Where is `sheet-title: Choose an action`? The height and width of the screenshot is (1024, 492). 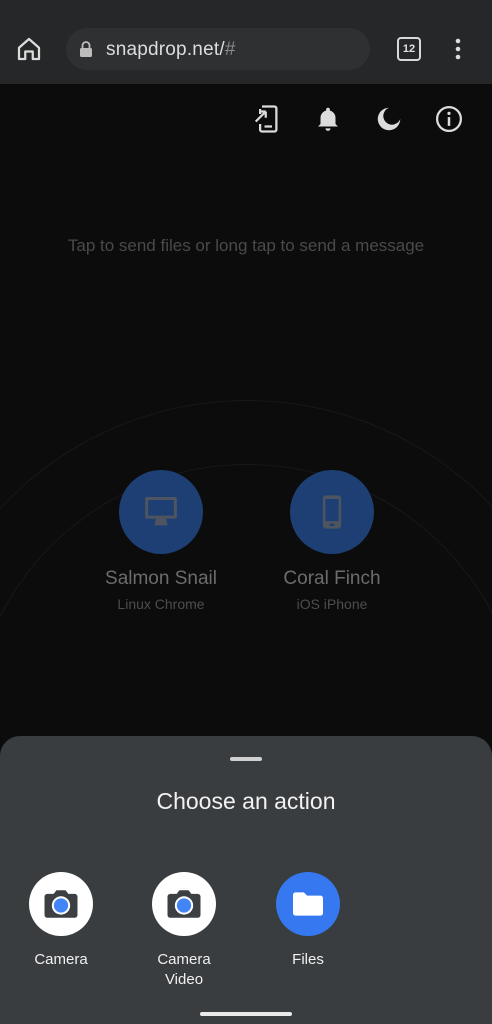
sheet-title: Choose an action is located at coordinates (246, 801).